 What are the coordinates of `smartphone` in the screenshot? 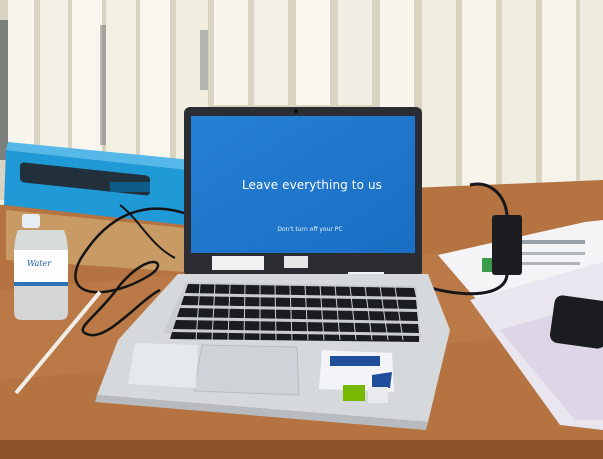 It's located at (576, 322).